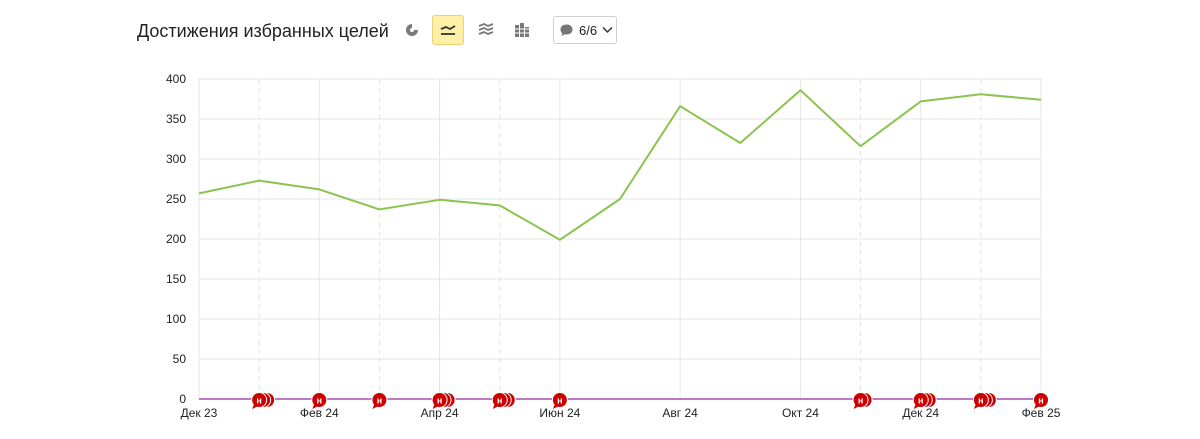 The image size is (1200, 439). What do you see at coordinates (650, 401) in the screenshot?
I see `note-markers: нннннннннн` at bounding box center [650, 401].